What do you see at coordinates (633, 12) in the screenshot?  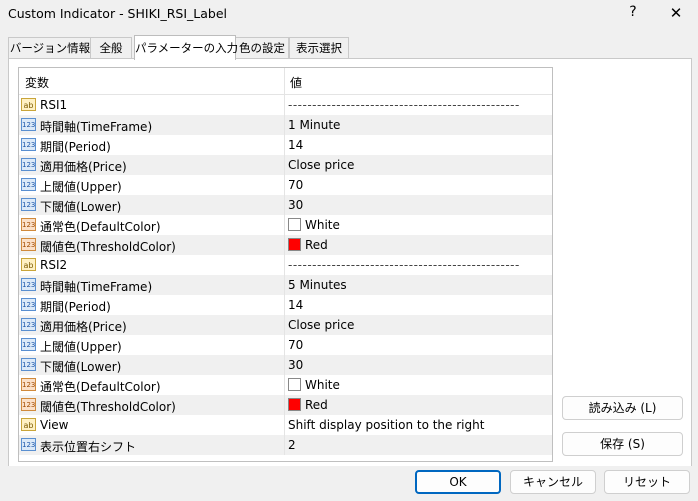 I see `help-button: ?` at bounding box center [633, 12].